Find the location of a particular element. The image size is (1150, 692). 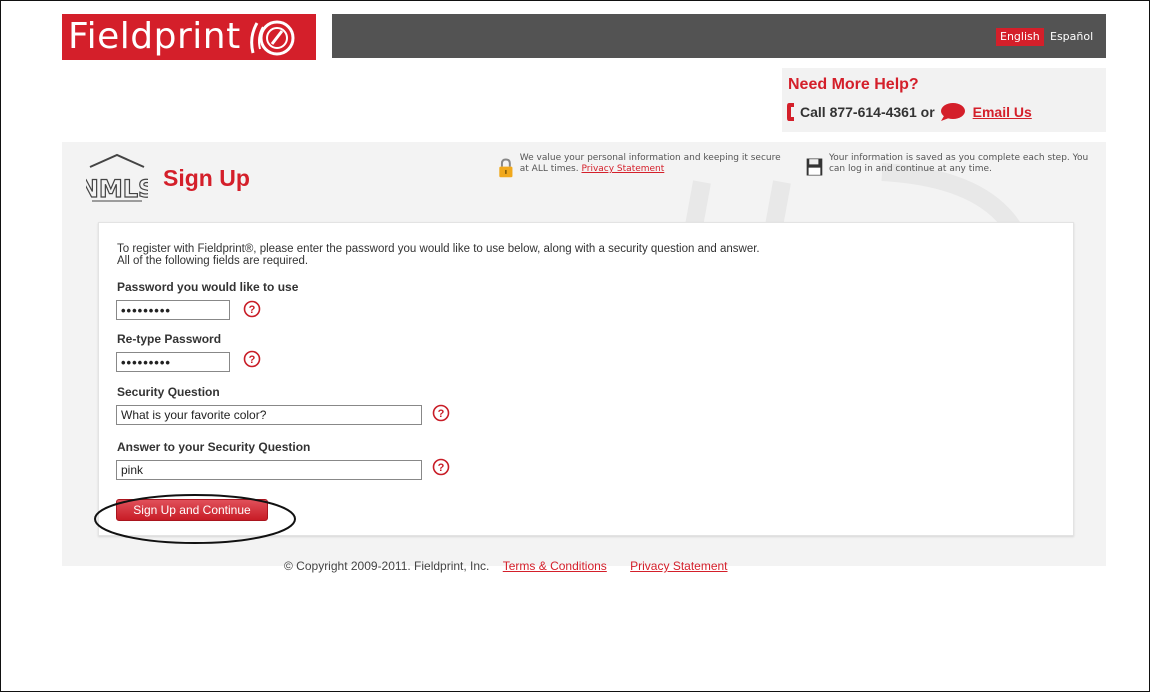

security-answer-field: pink is located at coordinates (269, 470).